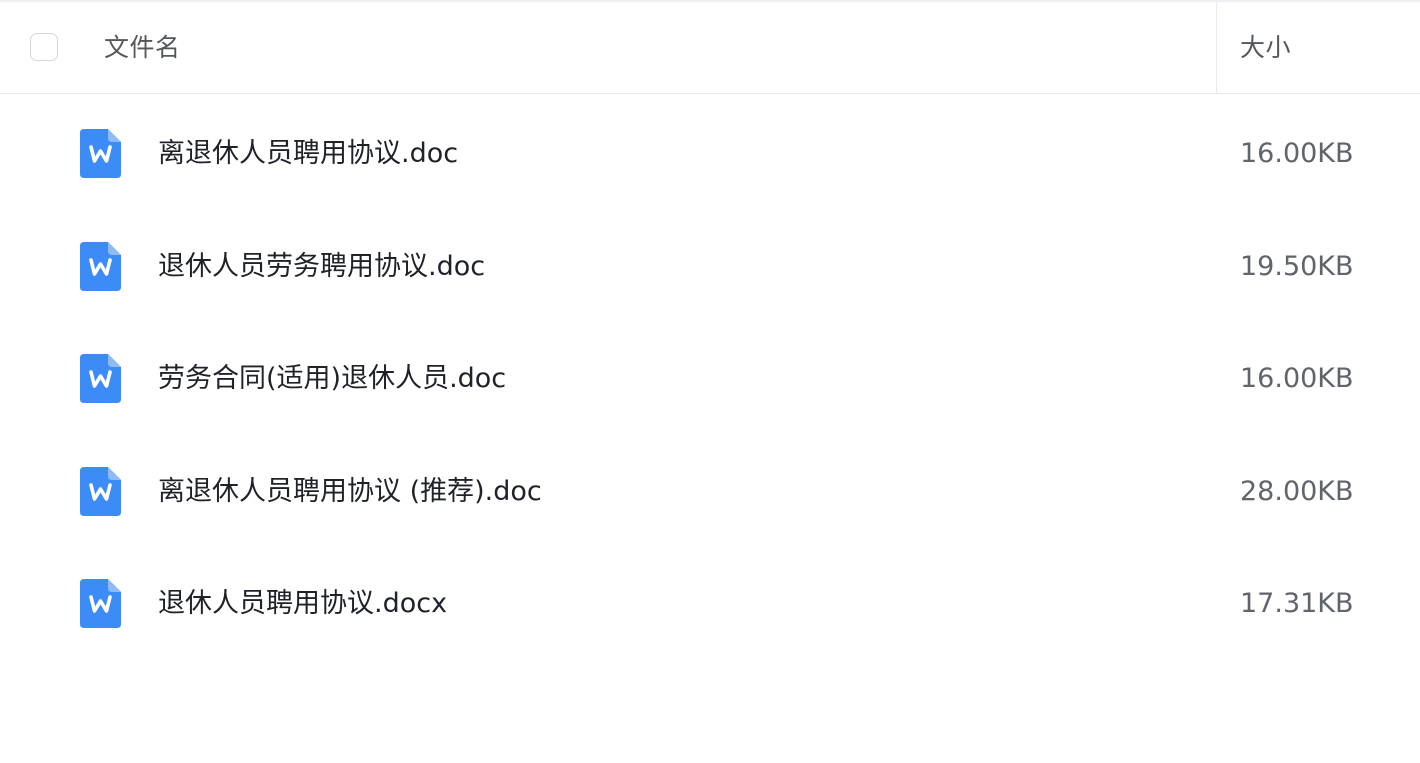 The width and height of the screenshot is (1420, 763). I want to click on column-header-filename: 文件名, so click(142, 48).